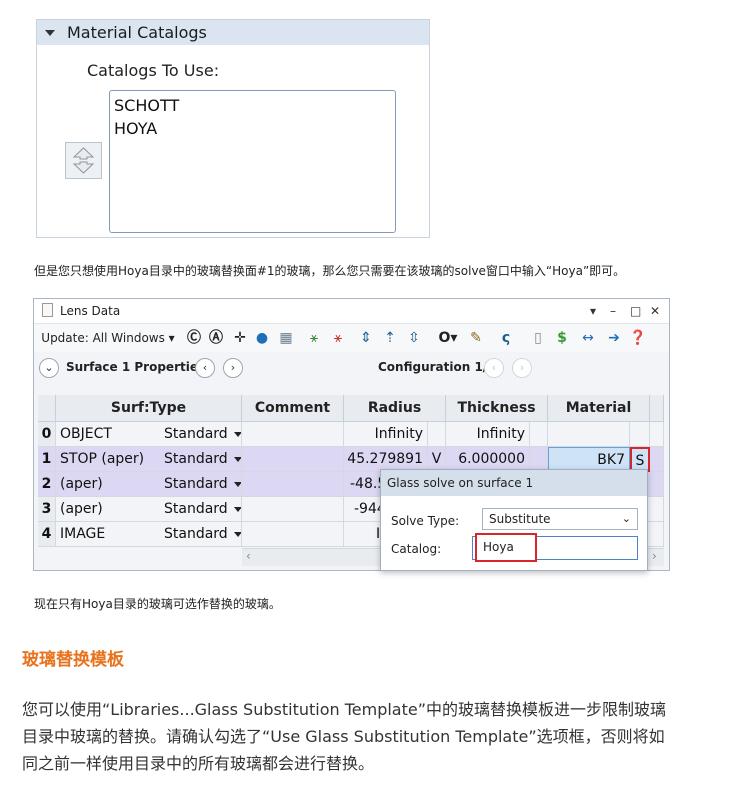 The height and width of the screenshot is (786, 754). What do you see at coordinates (108, 338) in the screenshot?
I see `update-dropdown: Update: All Windows ▾` at bounding box center [108, 338].